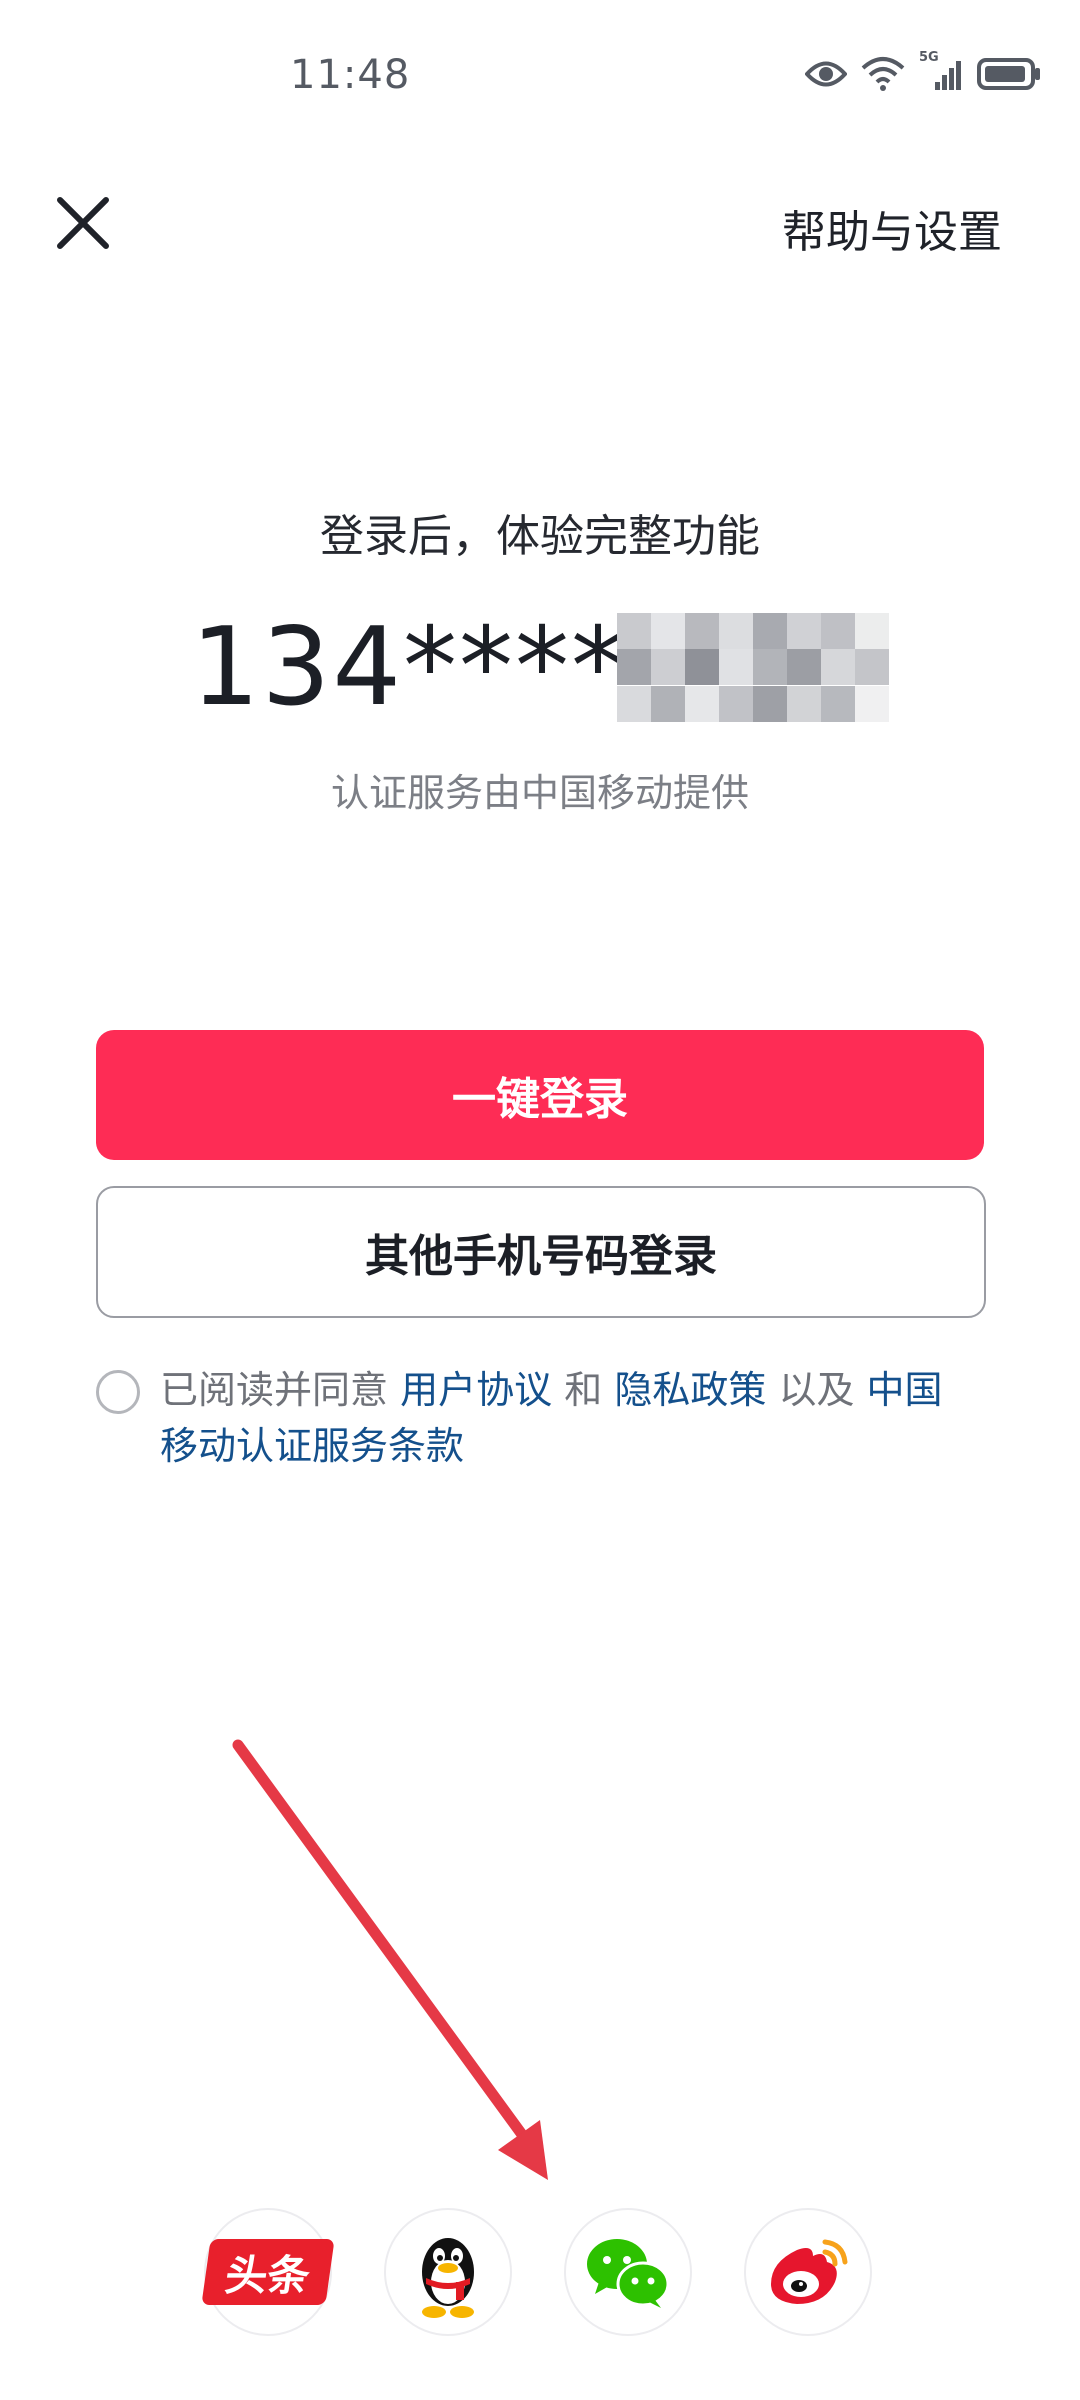 Image resolution: width=1080 pixels, height=2400 pixels. I want to click on auth-provider-note: 认证服务由中国移动提供, so click(539, 793).